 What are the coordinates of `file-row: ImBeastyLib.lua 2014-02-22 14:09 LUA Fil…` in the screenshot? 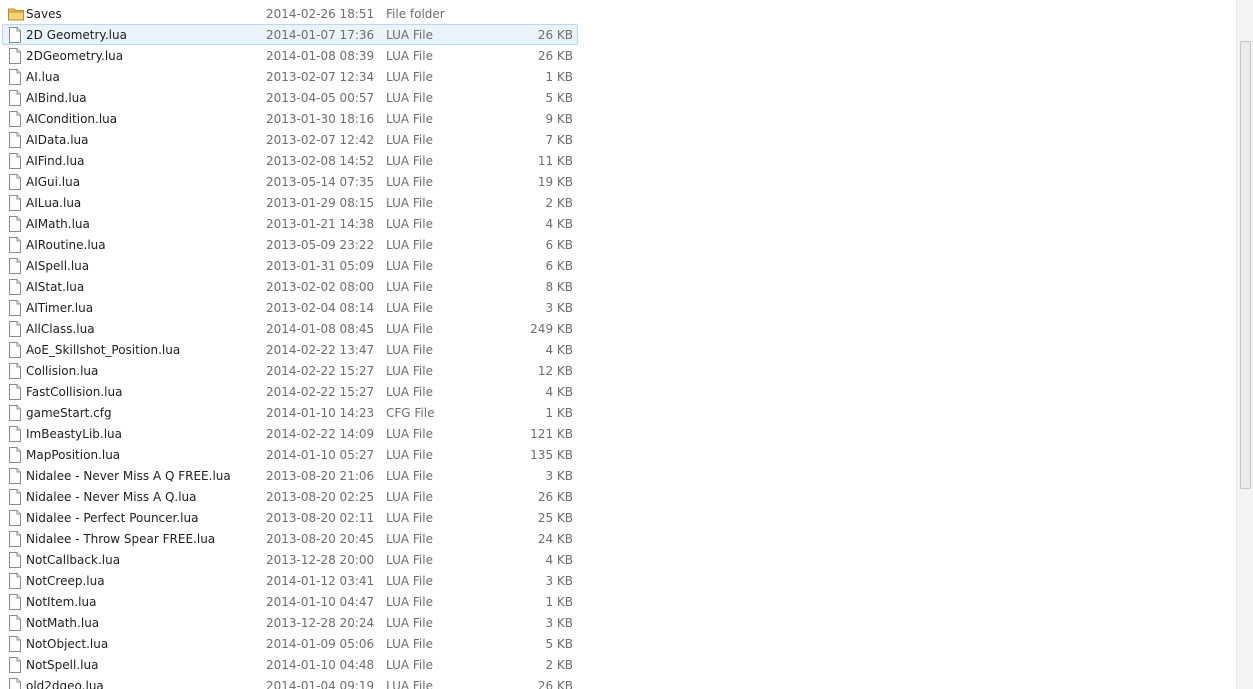 It's located at (290, 433).